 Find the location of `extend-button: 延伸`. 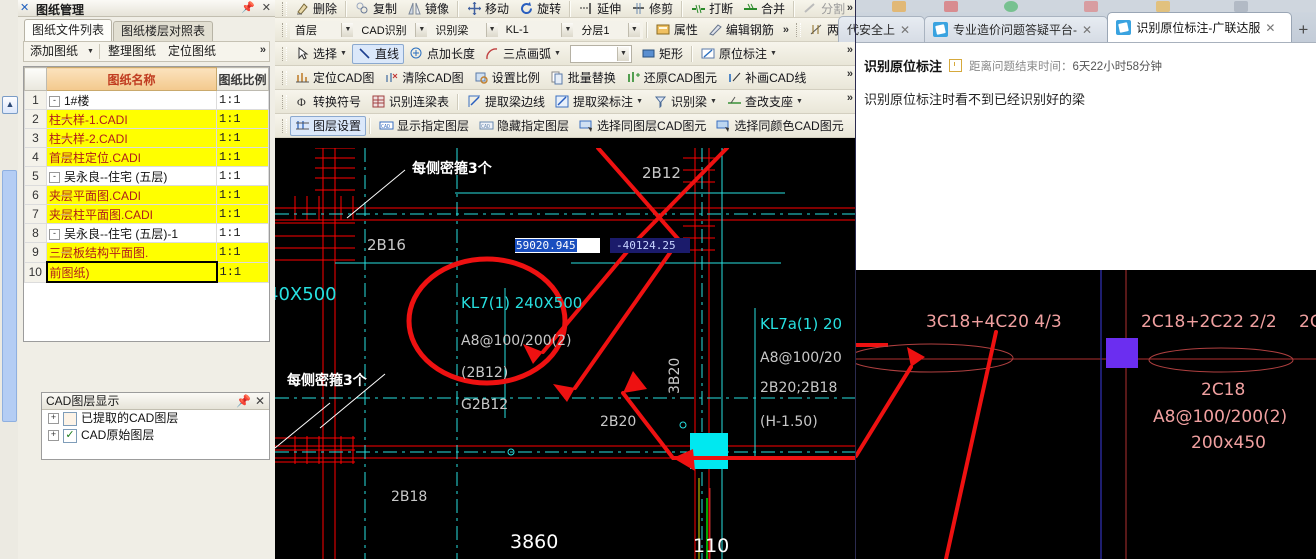

extend-button: 延伸 is located at coordinates (600, 8).